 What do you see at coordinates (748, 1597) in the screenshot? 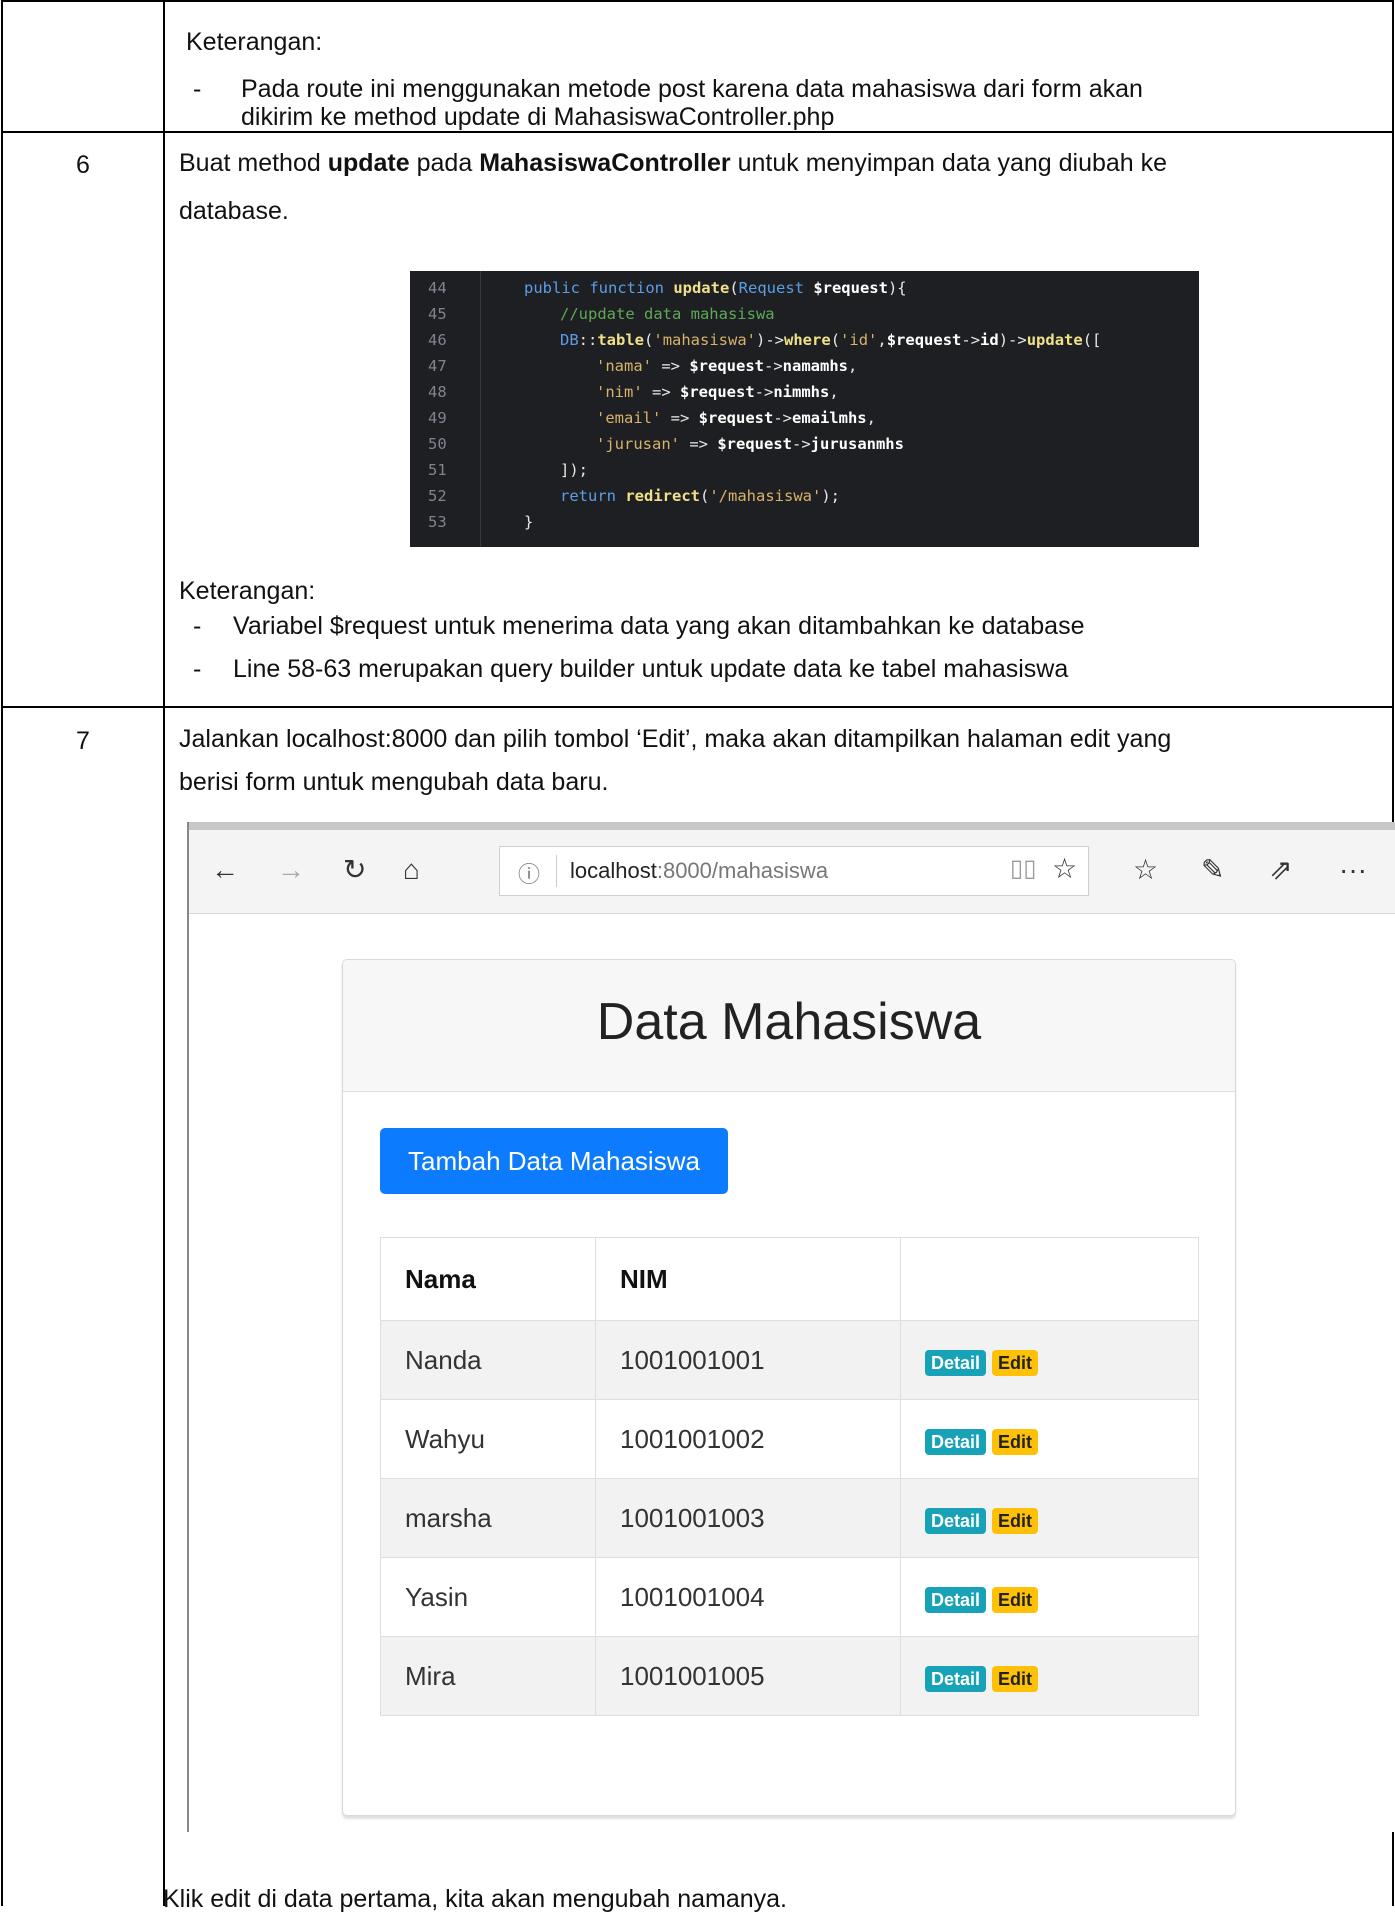
I see `cell-nim: 1001001004` at bounding box center [748, 1597].